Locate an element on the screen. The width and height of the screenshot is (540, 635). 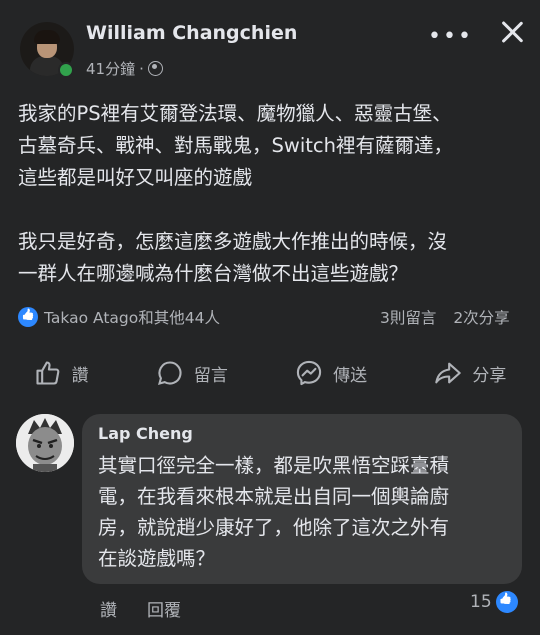
comment-like-count: 15 is located at coordinates (494, 602).